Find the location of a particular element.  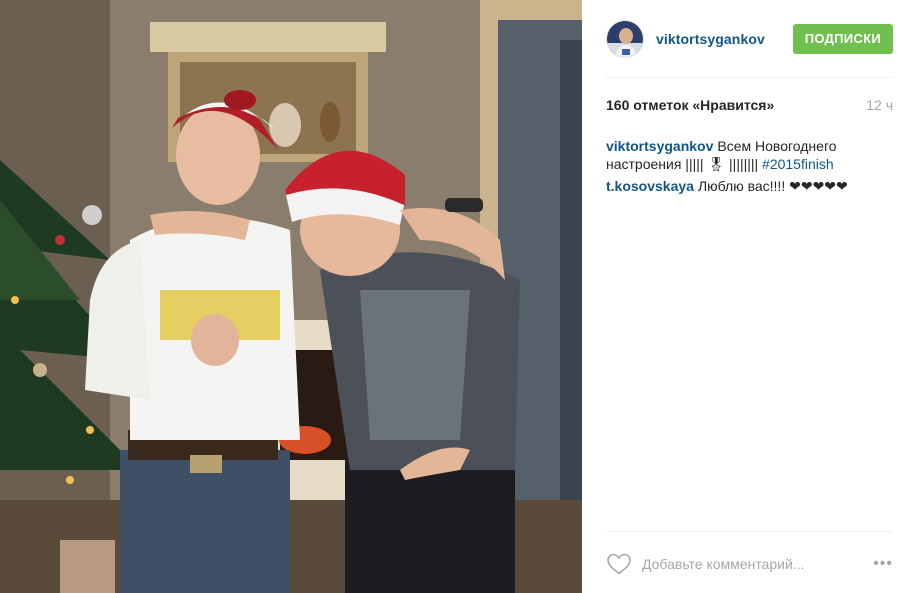

post-time: 12 ч is located at coordinates (879, 105).